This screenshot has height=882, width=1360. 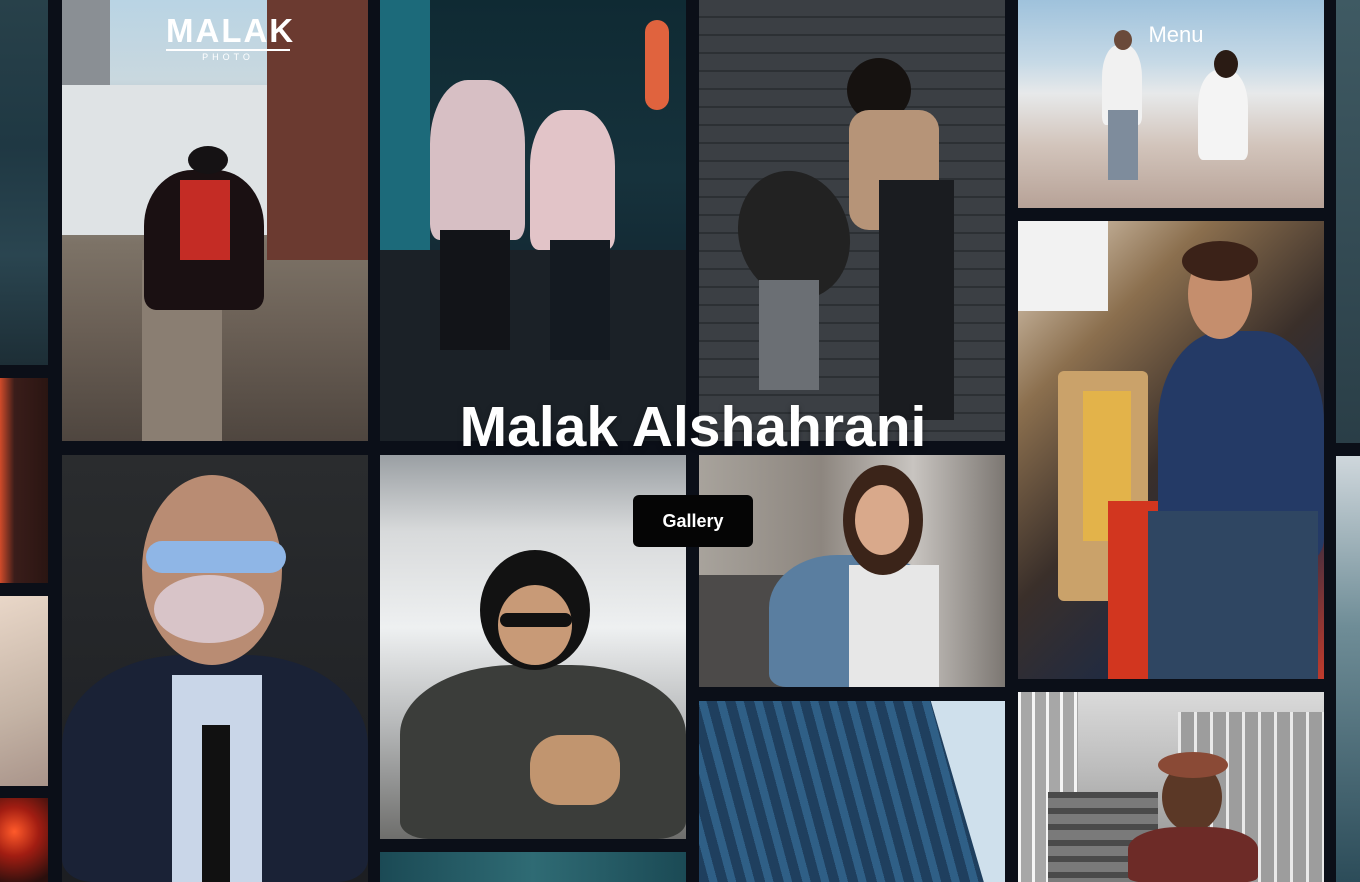 What do you see at coordinates (24, 480) in the screenshot?
I see `gallery-photo-neon-lights` at bounding box center [24, 480].